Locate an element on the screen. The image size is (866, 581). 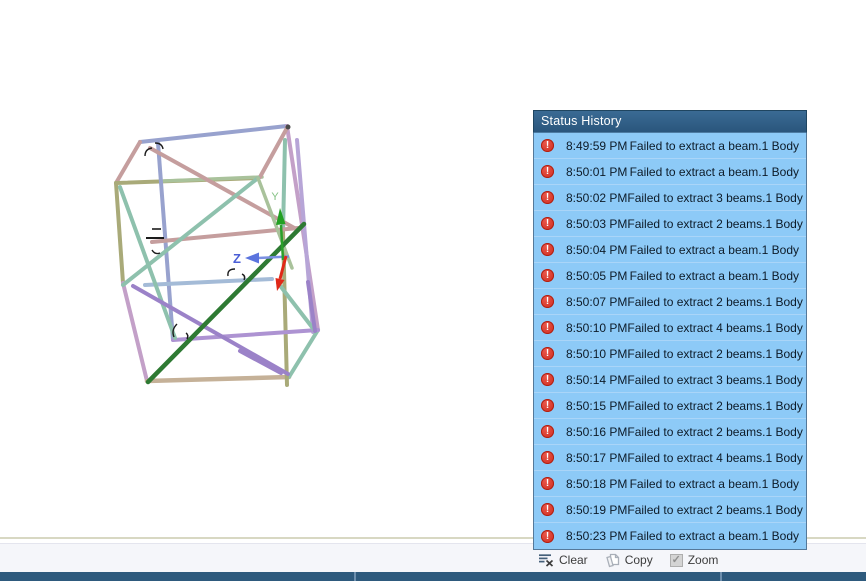
row-timestamp: 8:50:15 PM is located at coordinates (597, 405).